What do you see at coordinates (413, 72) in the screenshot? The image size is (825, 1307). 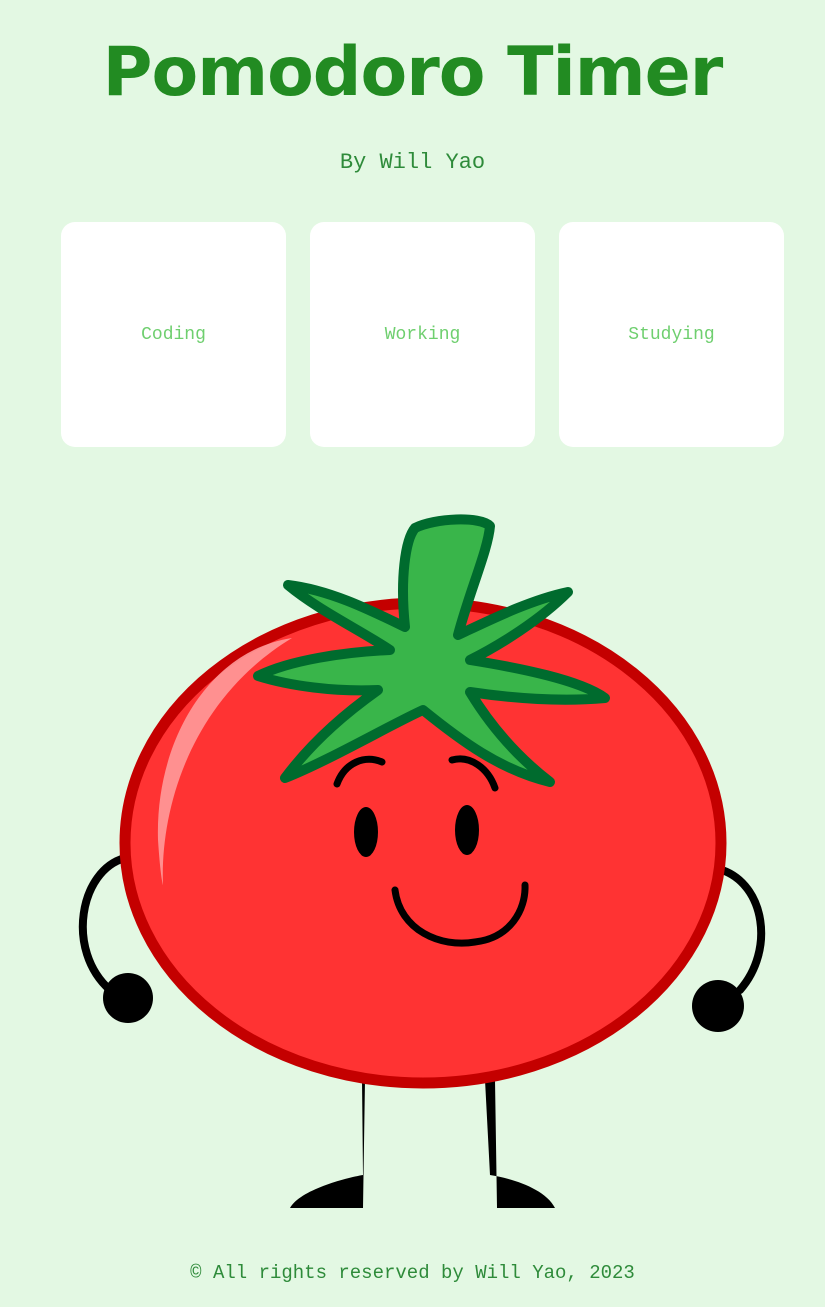 I see `page-title: Pomodoro Timer` at bounding box center [413, 72].